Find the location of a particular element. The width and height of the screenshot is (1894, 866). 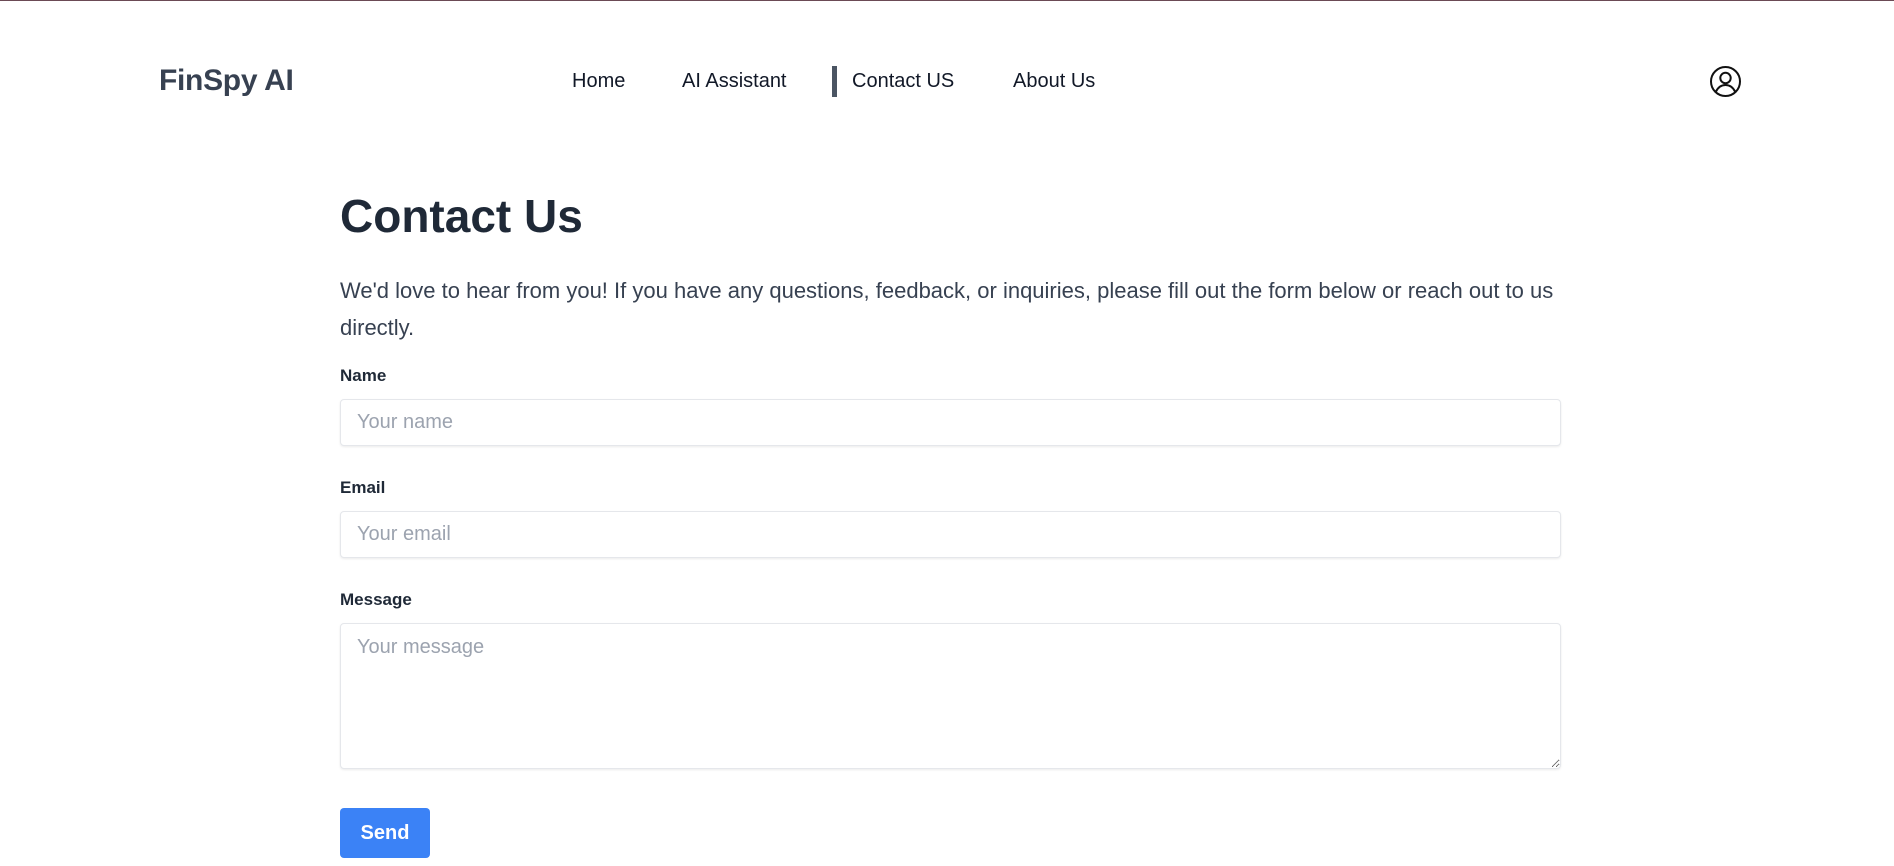

message-textarea is located at coordinates (950, 696).